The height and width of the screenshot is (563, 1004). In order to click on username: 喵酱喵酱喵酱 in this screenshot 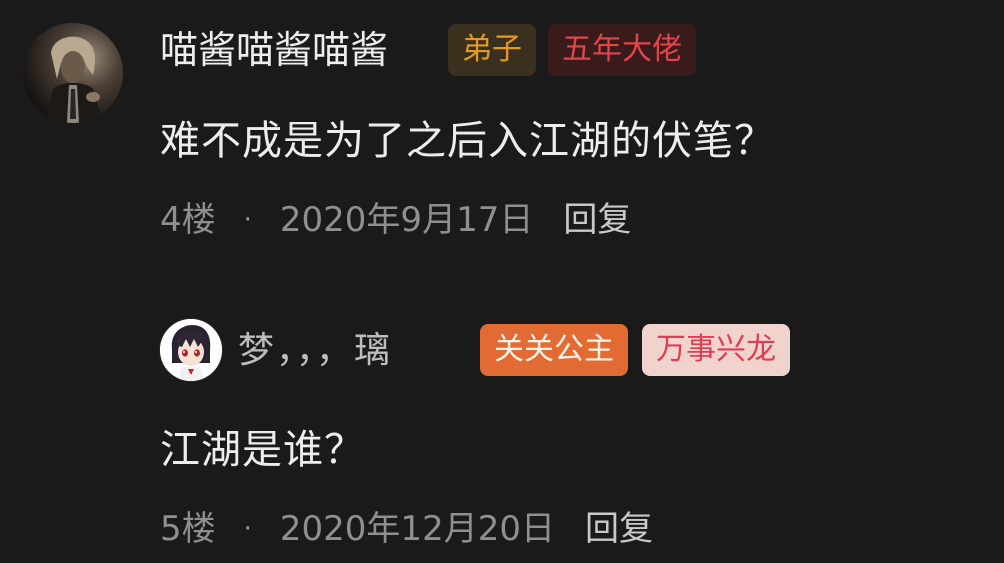, I will do `click(274, 50)`.